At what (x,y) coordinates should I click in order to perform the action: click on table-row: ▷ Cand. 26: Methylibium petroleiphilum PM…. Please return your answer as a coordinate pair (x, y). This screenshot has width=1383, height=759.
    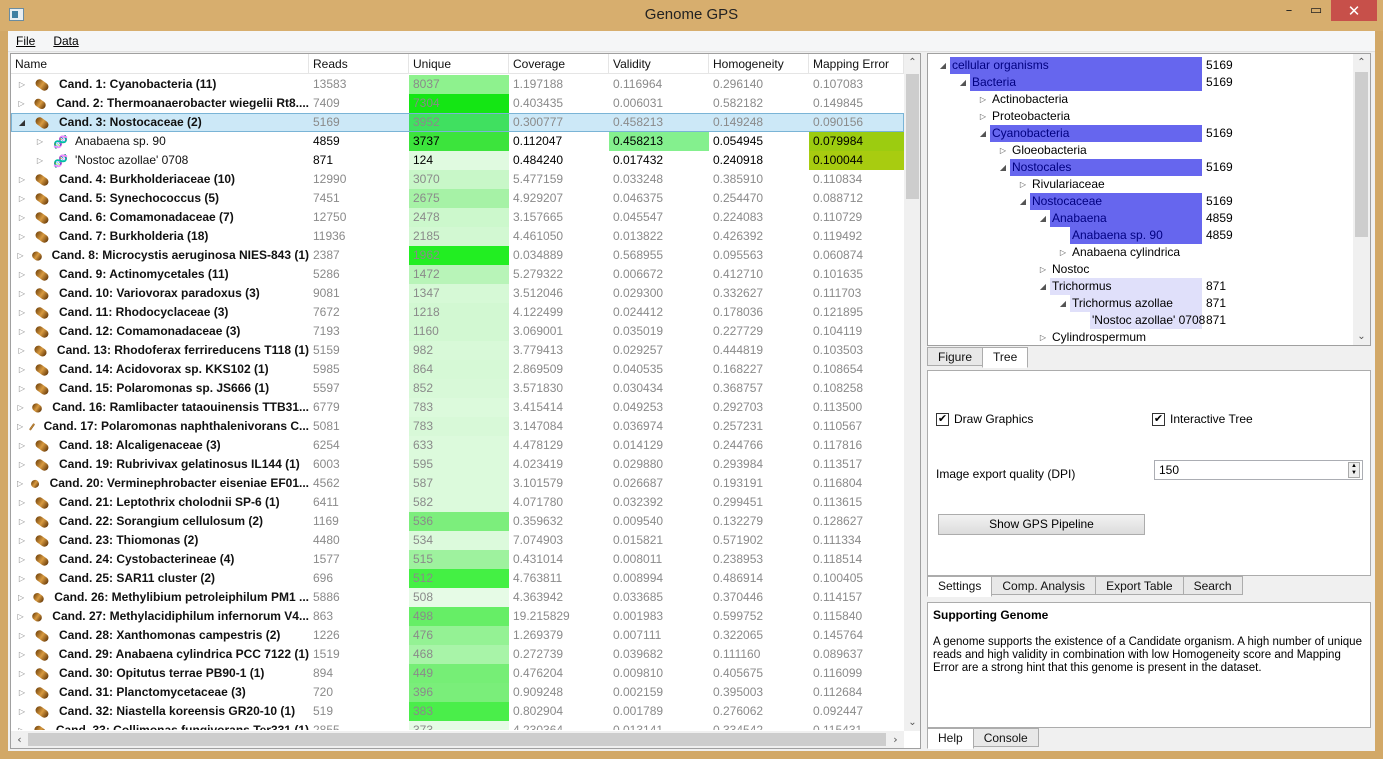
    Looking at the image, I should click on (457, 597).